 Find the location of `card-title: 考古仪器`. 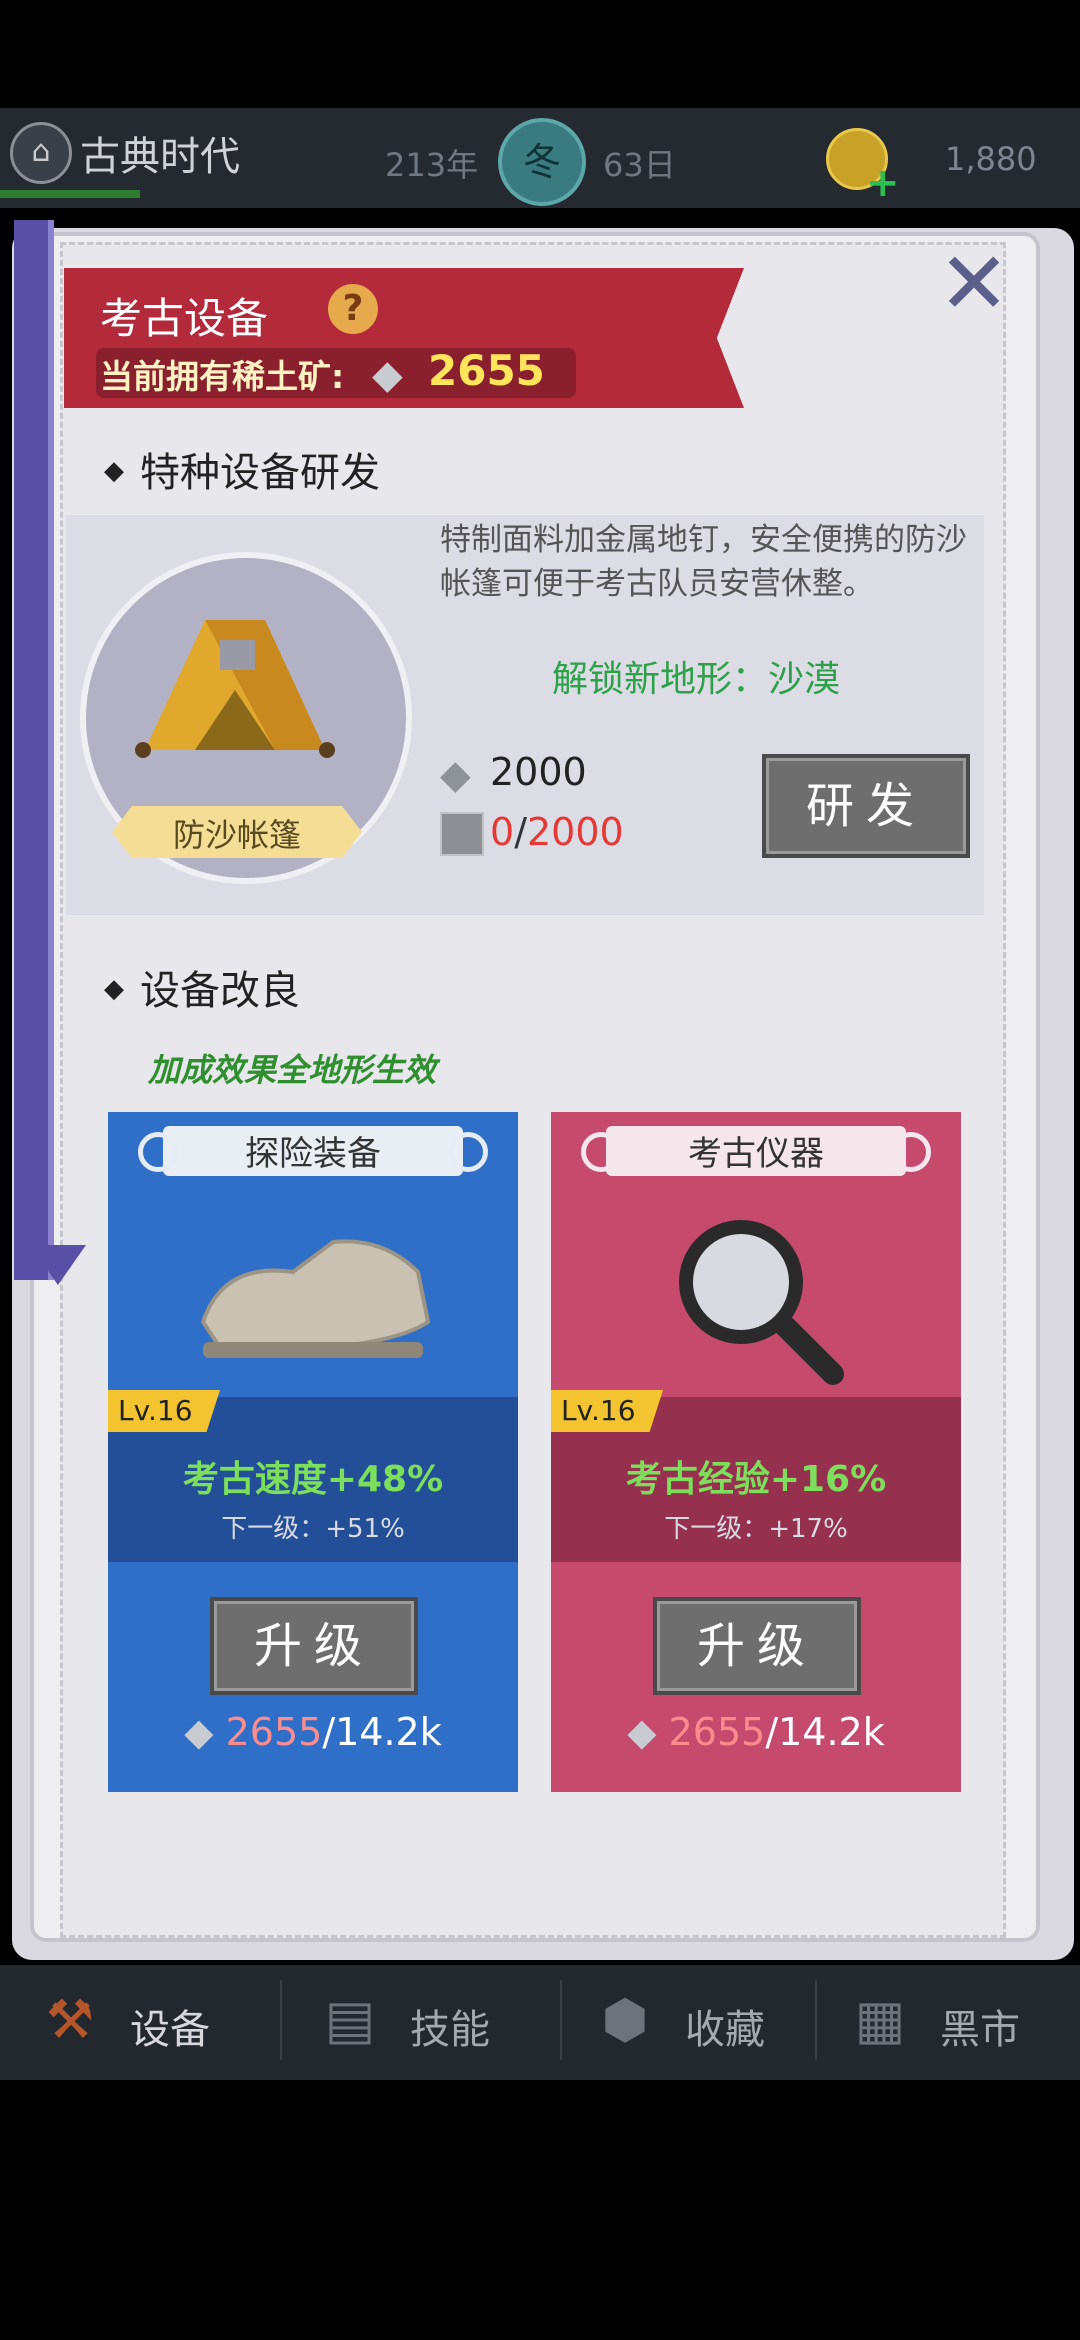

card-title: 考古仪器 is located at coordinates (756, 1154).